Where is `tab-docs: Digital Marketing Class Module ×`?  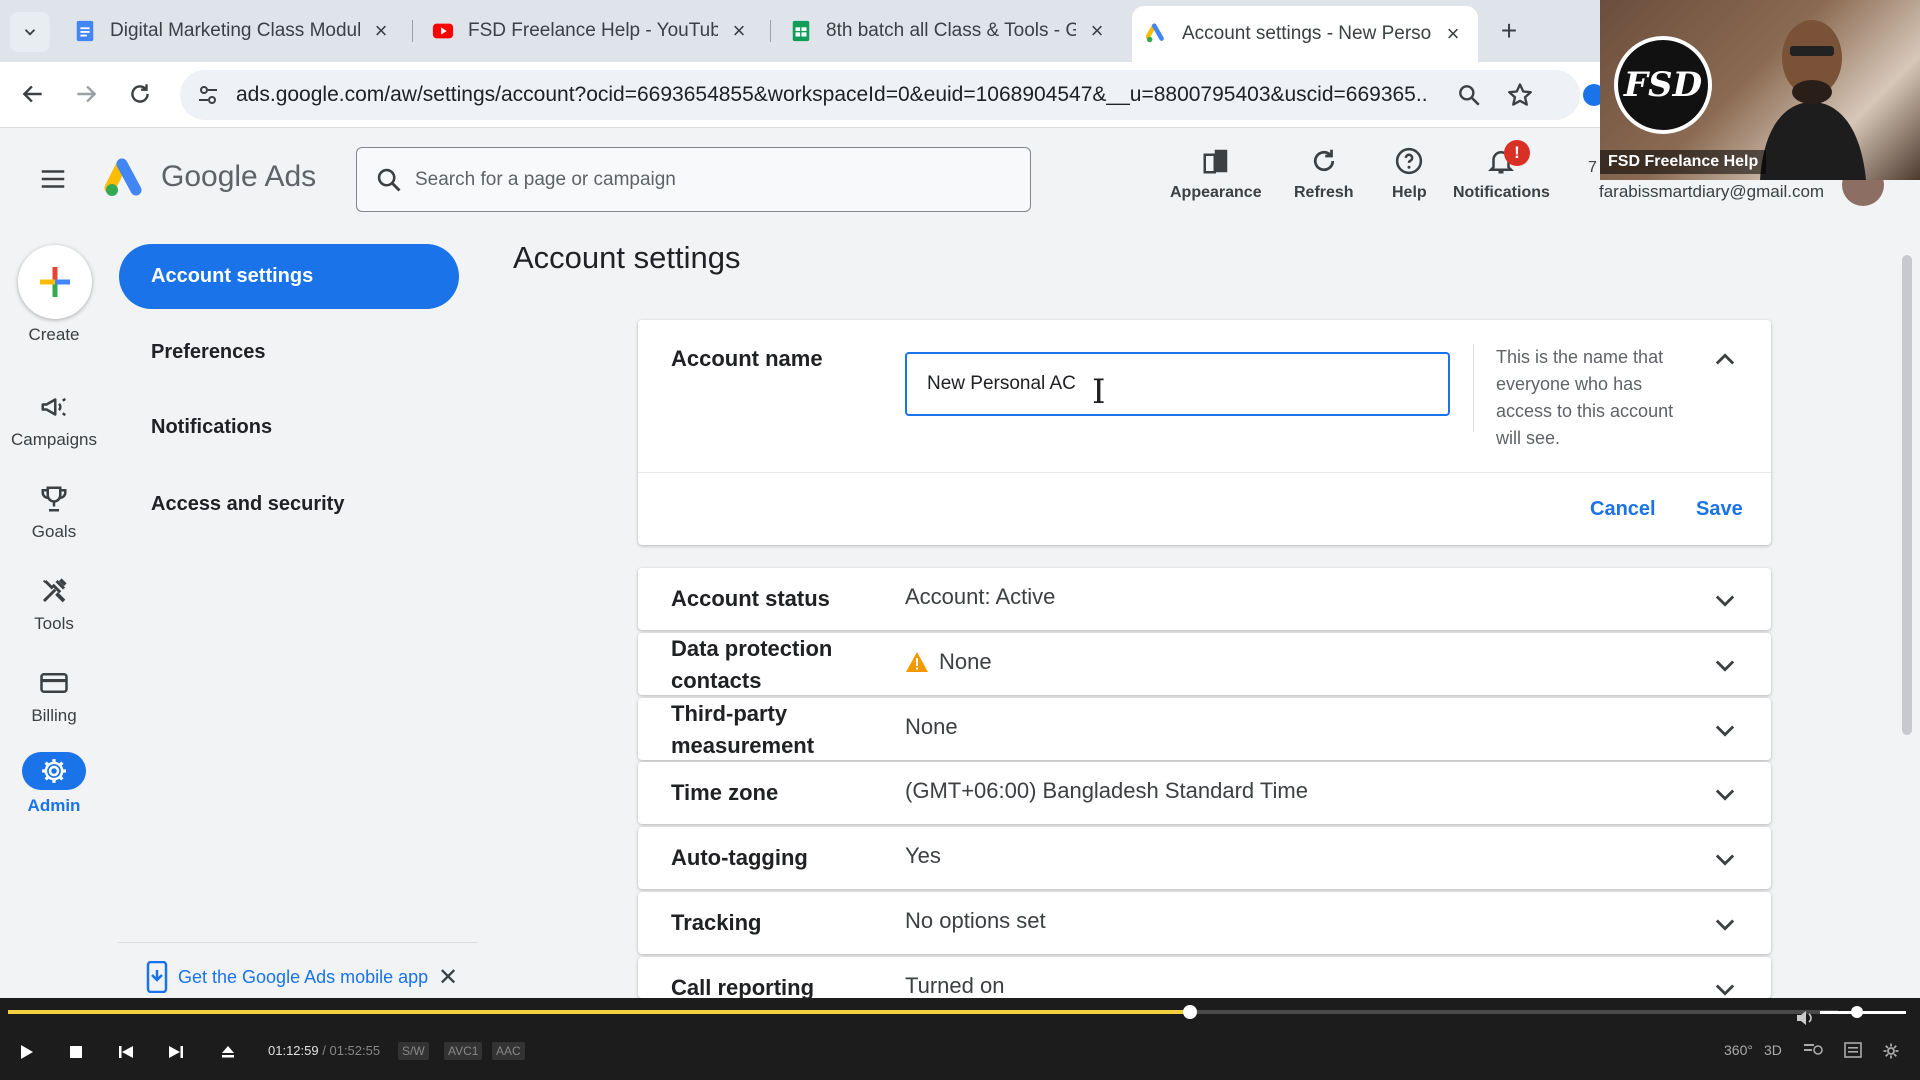
tab-docs: Digital Marketing Class Module × is located at coordinates (233, 31).